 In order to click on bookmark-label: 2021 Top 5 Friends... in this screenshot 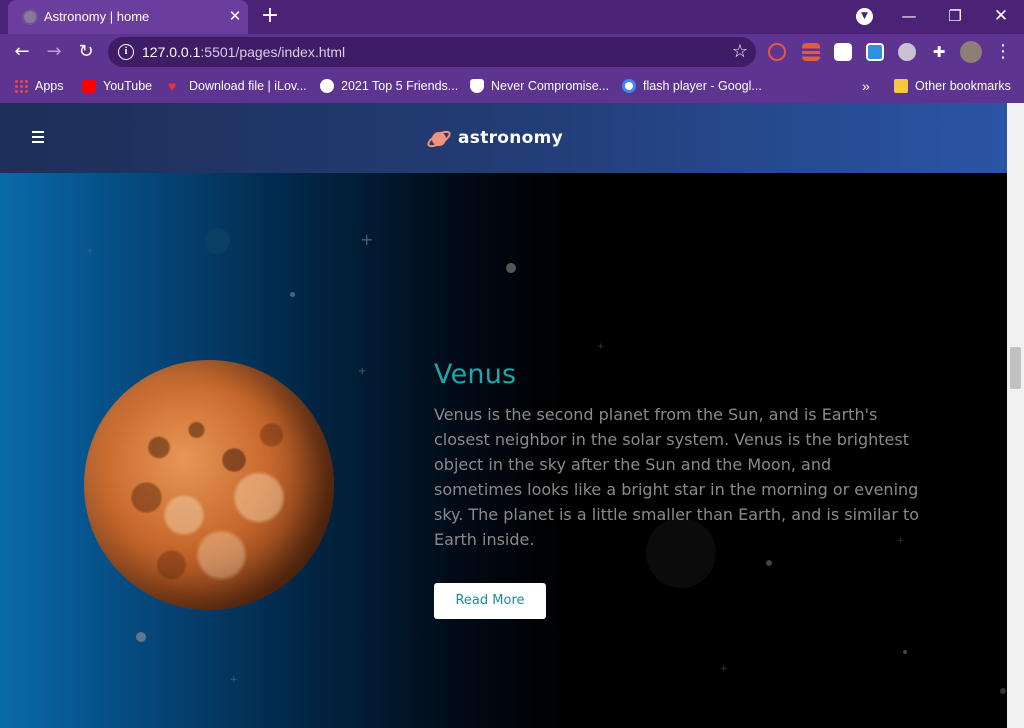, I will do `click(400, 86)`.